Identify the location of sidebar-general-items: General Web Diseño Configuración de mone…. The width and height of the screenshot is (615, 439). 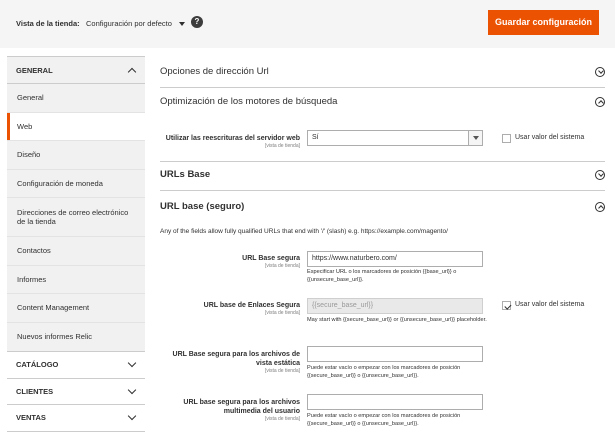
(76, 218).